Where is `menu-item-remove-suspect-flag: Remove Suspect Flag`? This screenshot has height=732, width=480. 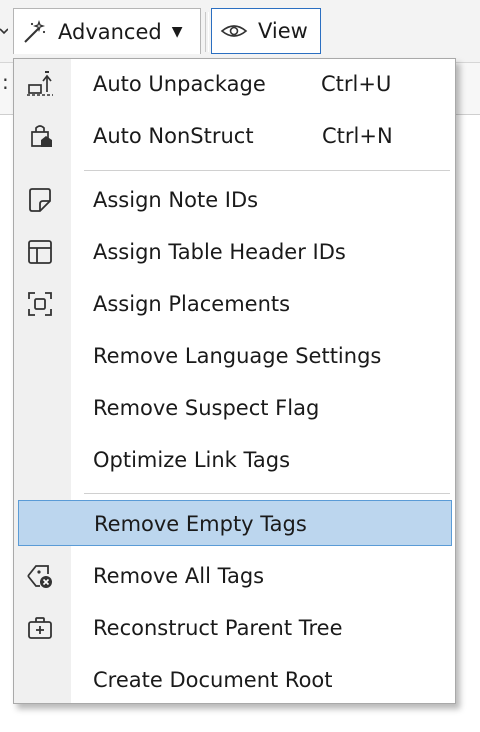 menu-item-remove-suspect-flag: Remove Suspect Flag is located at coordinates (235, 408).